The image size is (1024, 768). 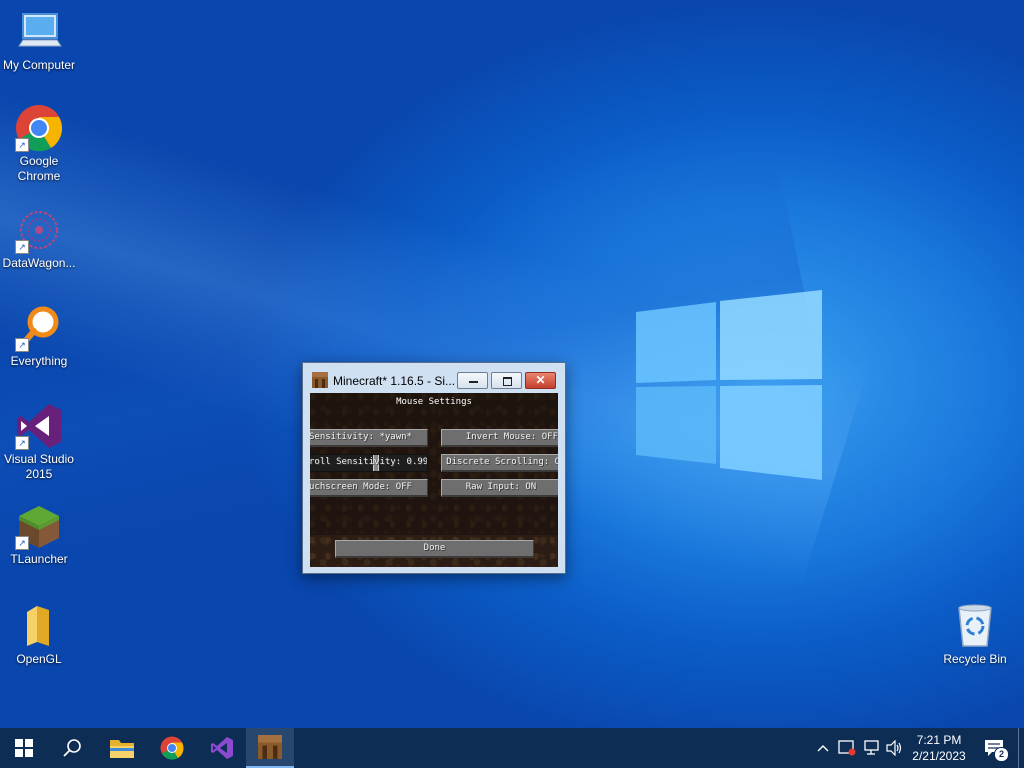 I want to click on desktop-icon-label: Google Chrome, so click(x=39, y=168).